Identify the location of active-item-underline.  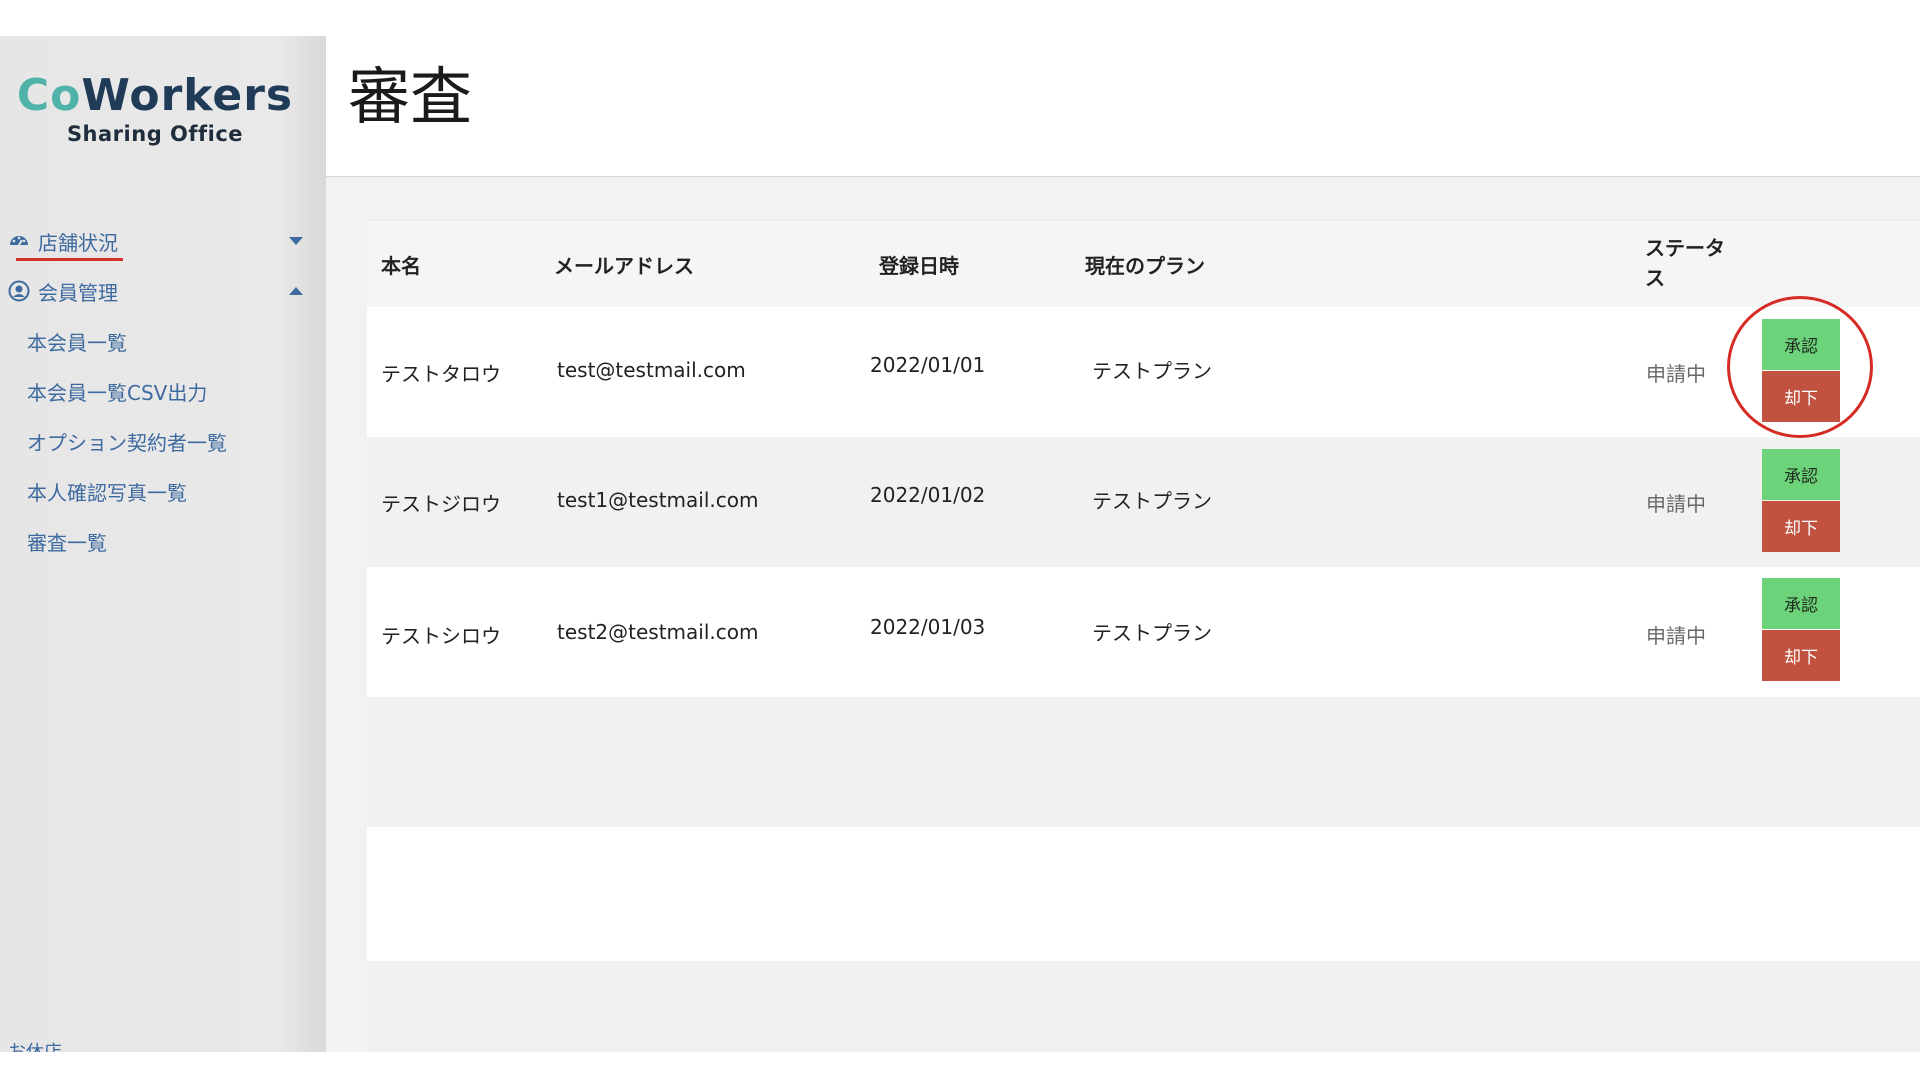
(69, 259).